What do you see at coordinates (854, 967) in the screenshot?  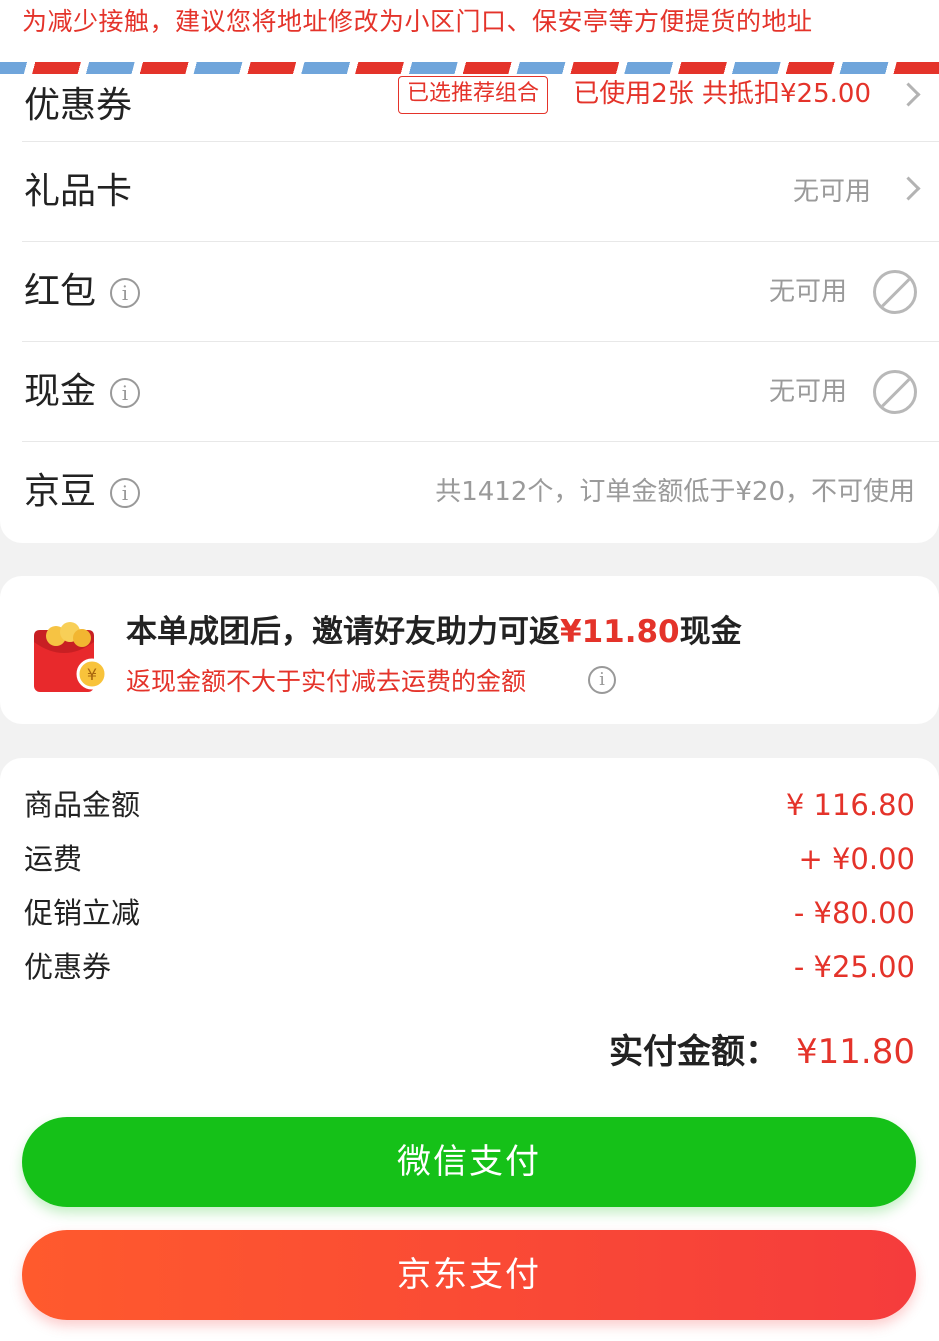 I see `summary-value: - ¥25.00` at bounding box center [854, 967].